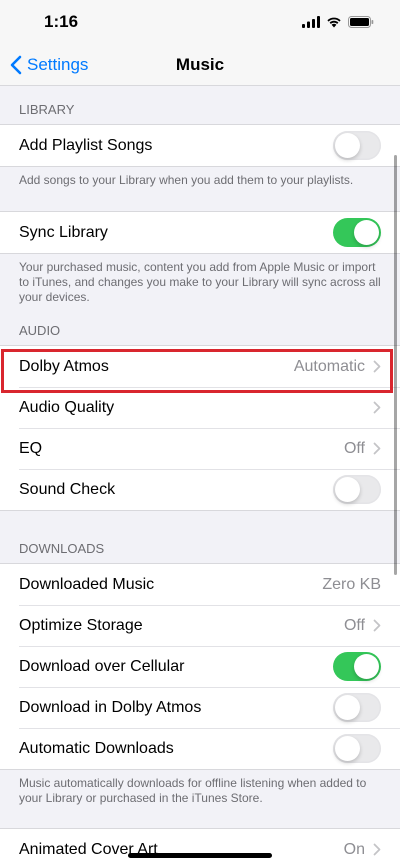 The height and width of the screenshot is (865, 400). Describe the element at coordinates (81, 625) in the screenshot. I see `optimize-storage-label: Optimize Storage` at that location.